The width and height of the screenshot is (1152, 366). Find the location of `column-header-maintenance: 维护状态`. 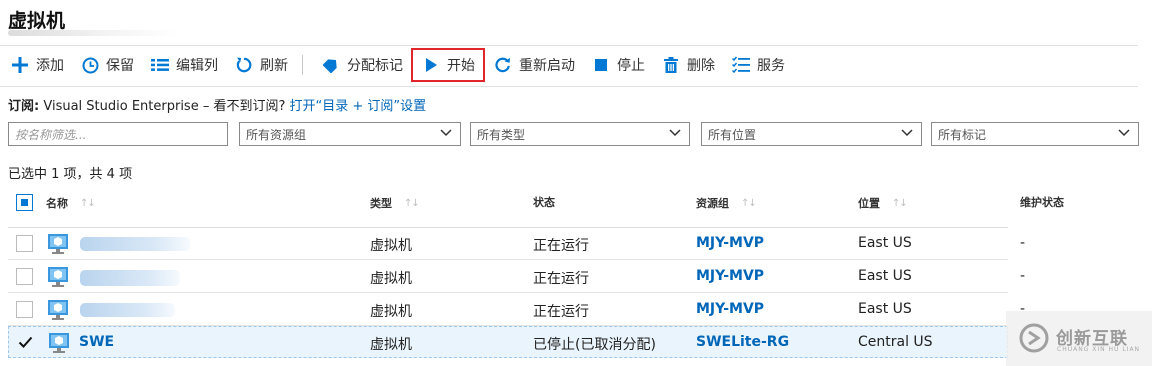

column-header-maintenance: 维护状态 is located at coordinates (1042, 202).